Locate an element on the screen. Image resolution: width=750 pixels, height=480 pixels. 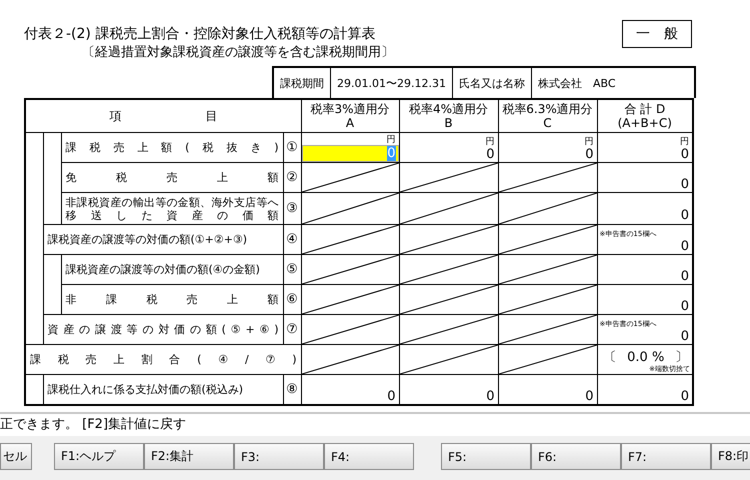
line-number: ① is located at coordinates (292, 147).